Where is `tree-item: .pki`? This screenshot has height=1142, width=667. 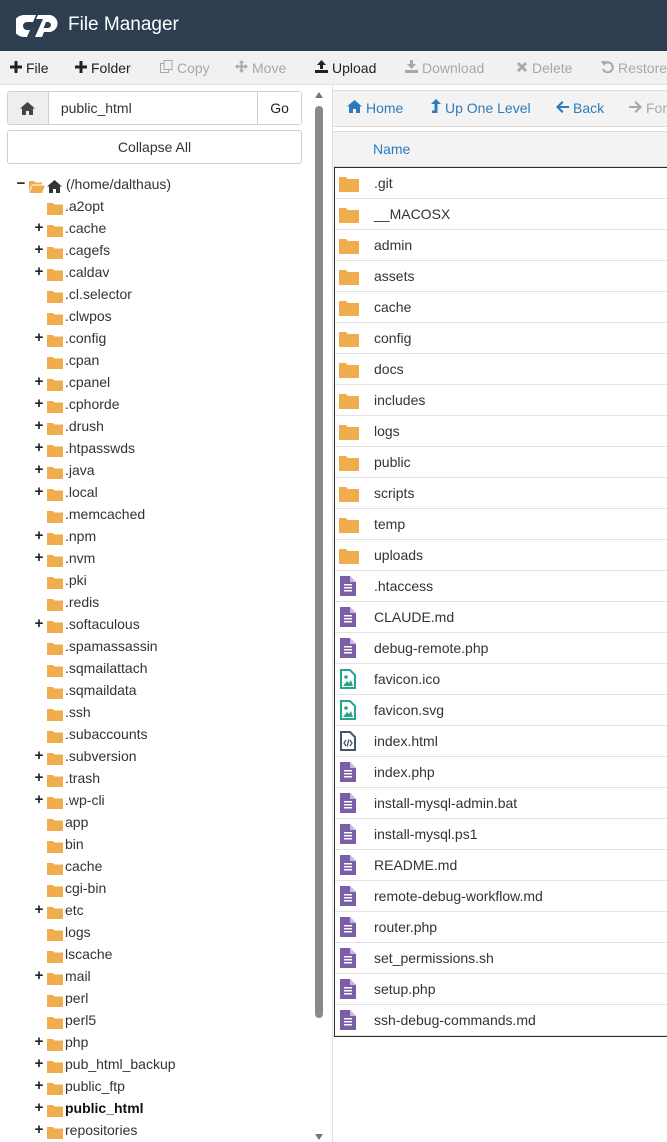
tree-item: .pki is located at coordinates (150, 580).